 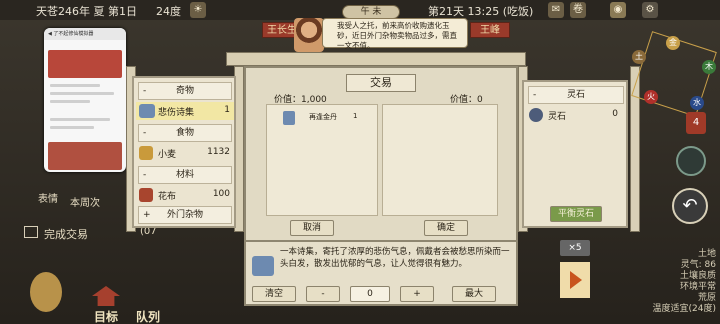 I want to click on cycle-label: 本周次, so click(x=85, y=203).